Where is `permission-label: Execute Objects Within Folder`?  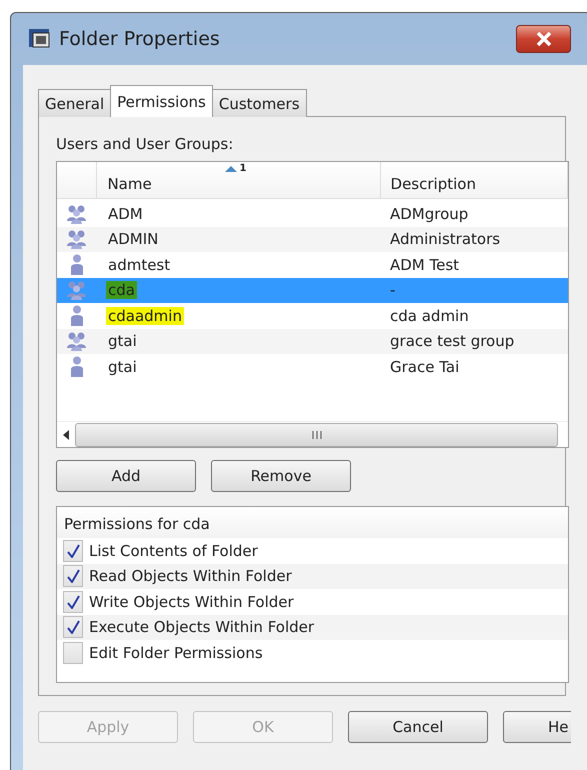 permission-label: Execute Objects Within Folder is located at coordinates (201, 627).